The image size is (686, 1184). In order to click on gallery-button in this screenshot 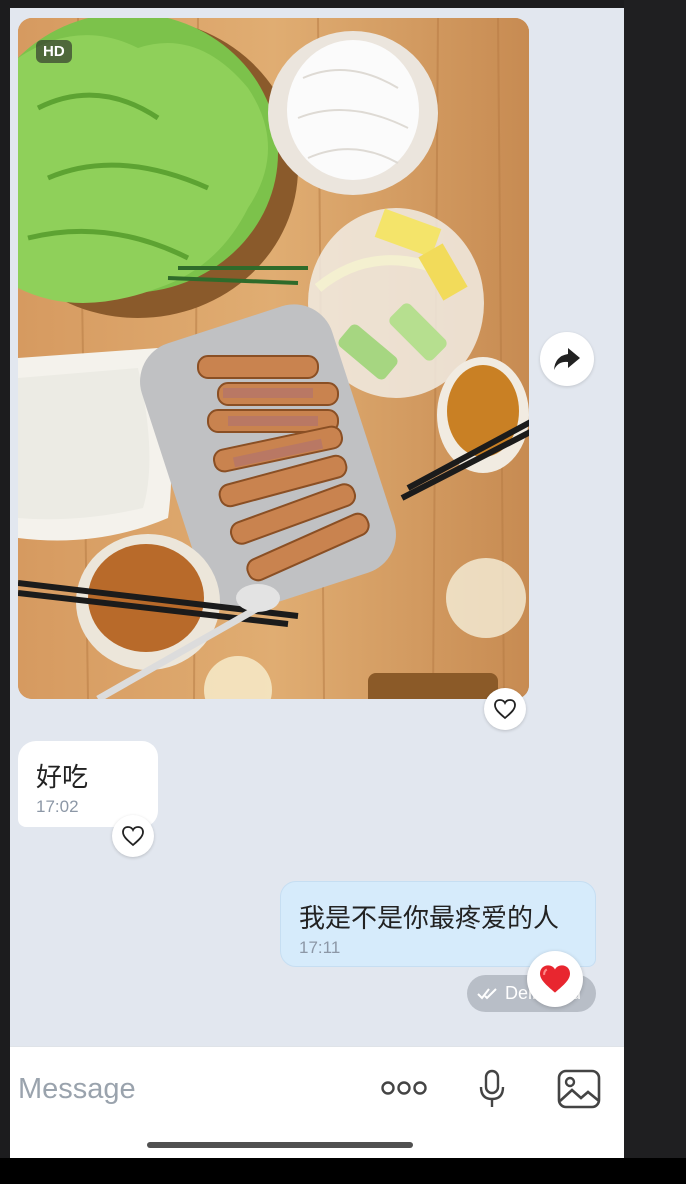, I will do `click(579, 1089)`.